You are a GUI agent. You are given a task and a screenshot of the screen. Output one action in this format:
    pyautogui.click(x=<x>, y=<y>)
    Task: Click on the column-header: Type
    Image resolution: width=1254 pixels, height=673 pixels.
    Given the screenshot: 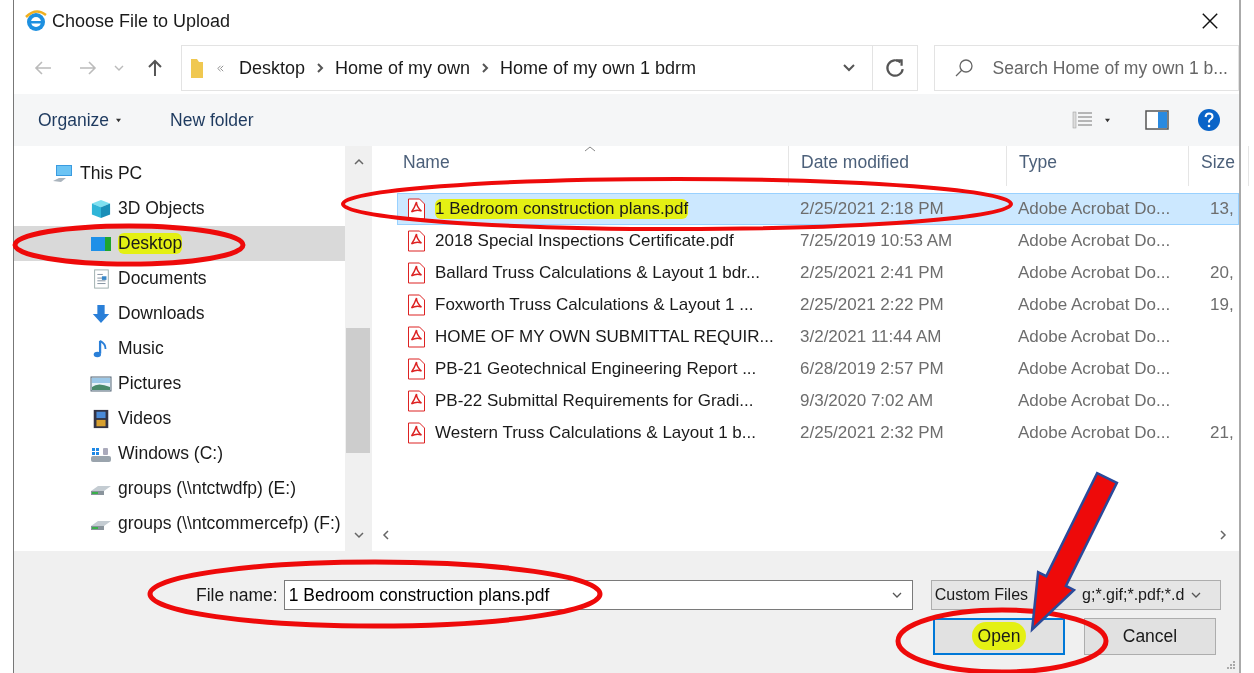 What is the action you would take?
    pyautogui.click(x=1098, y=166)
    